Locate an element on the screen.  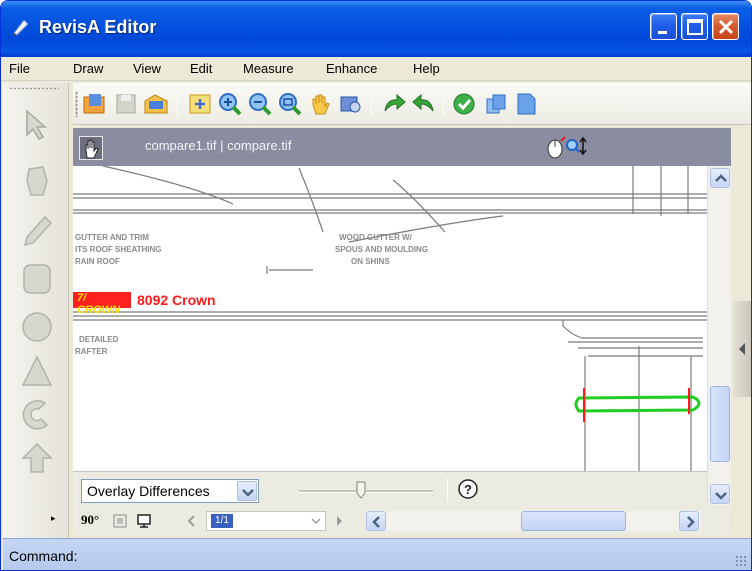
stamp-icon is located at coordinates (37, 181).